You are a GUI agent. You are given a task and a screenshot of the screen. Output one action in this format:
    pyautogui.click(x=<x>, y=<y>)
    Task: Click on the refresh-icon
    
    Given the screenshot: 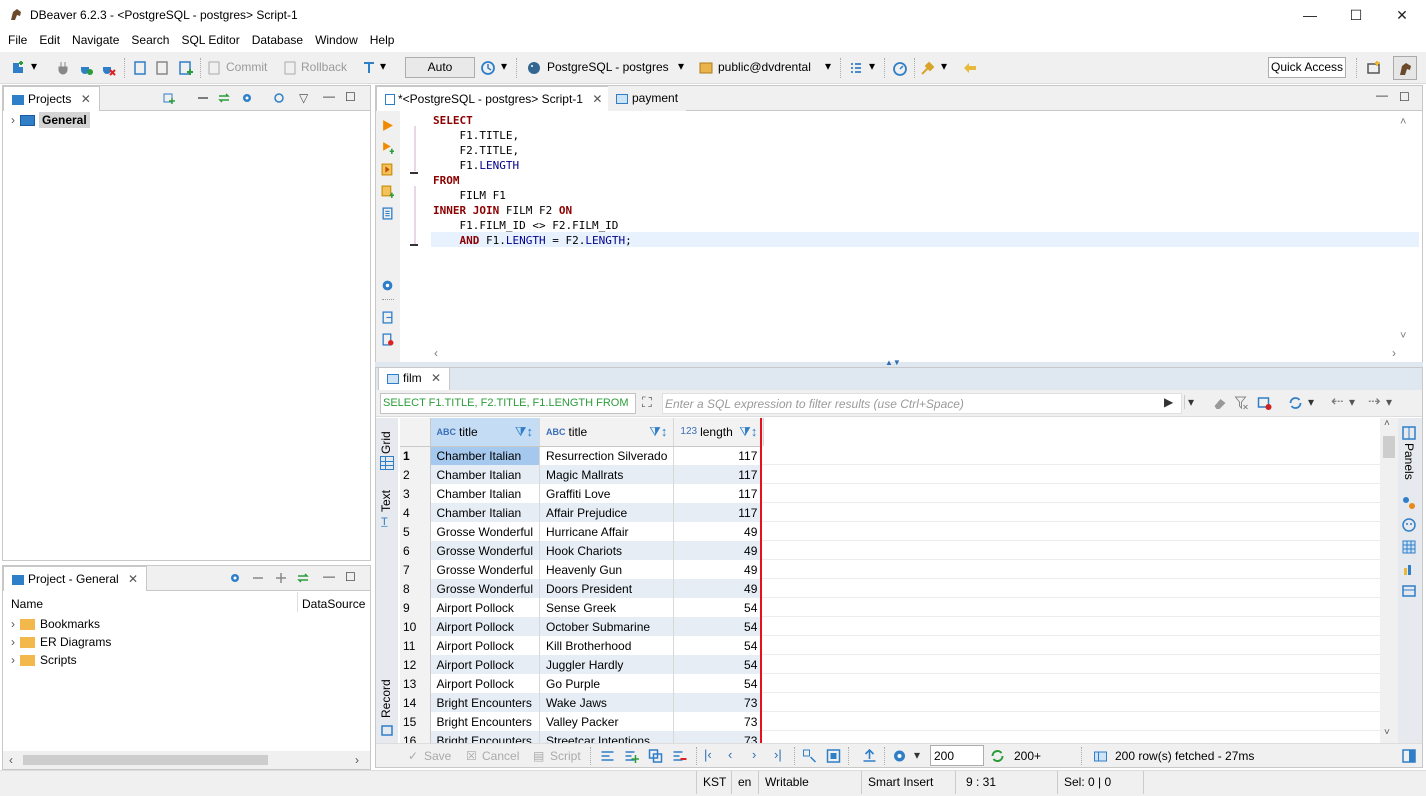 What is the action you would take?
    pyautogui.click(x=279, y=98)
    